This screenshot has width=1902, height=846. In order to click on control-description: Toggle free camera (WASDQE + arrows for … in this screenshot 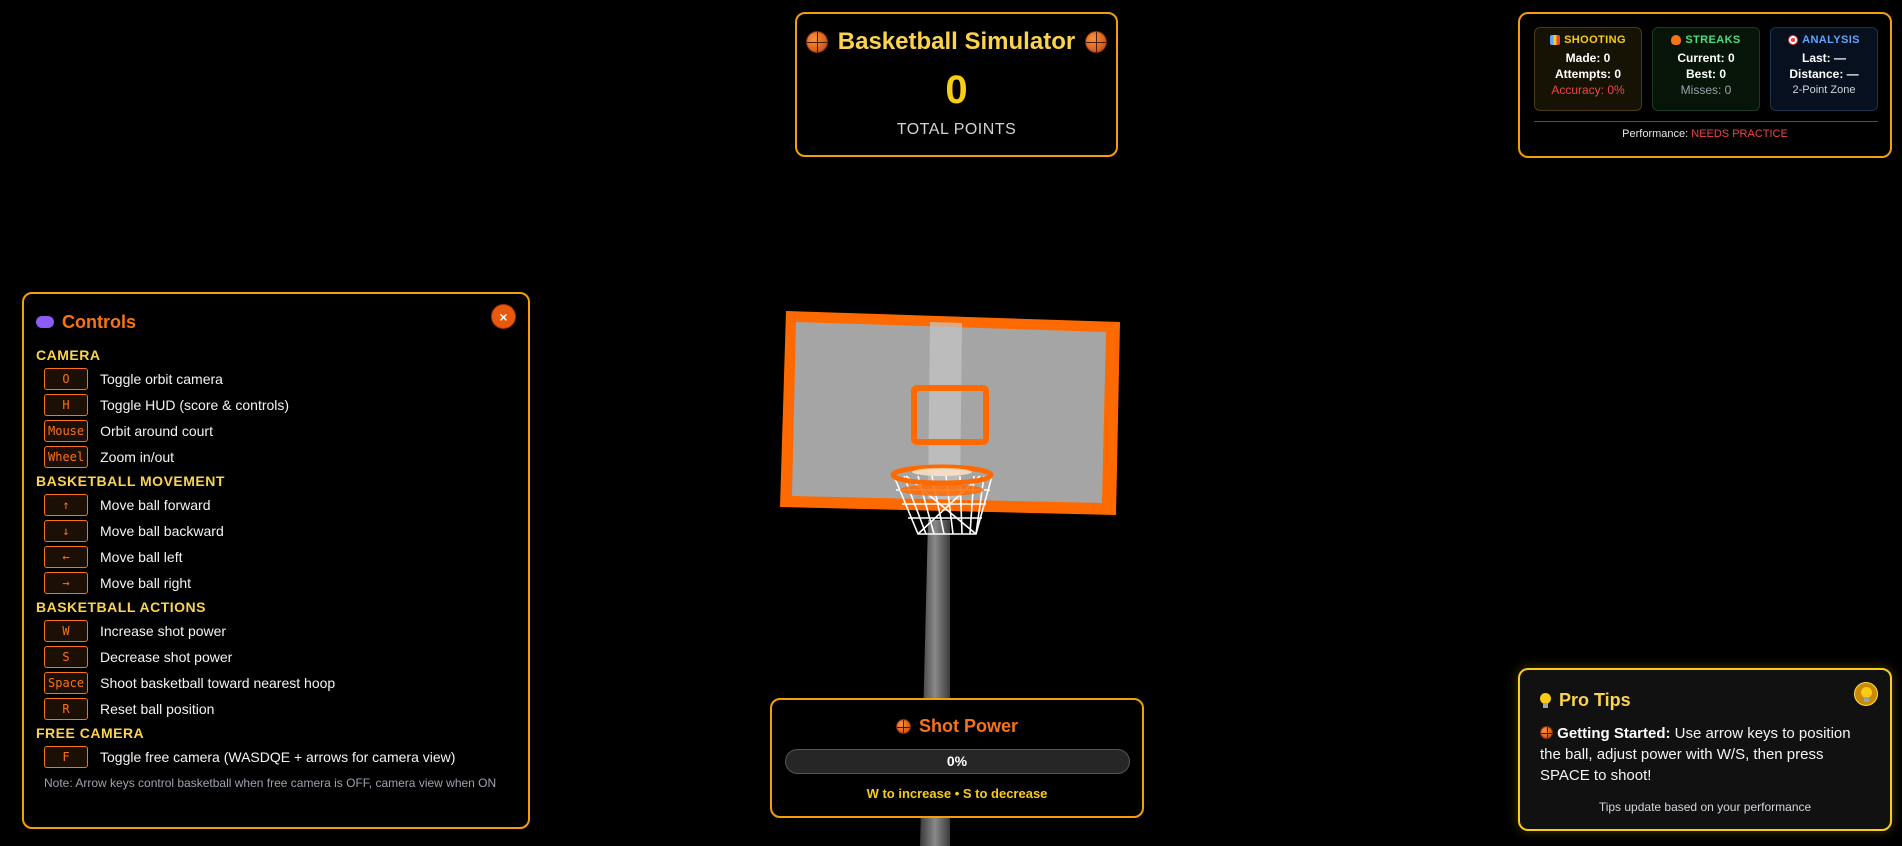, I will do `click(278, 757)`.